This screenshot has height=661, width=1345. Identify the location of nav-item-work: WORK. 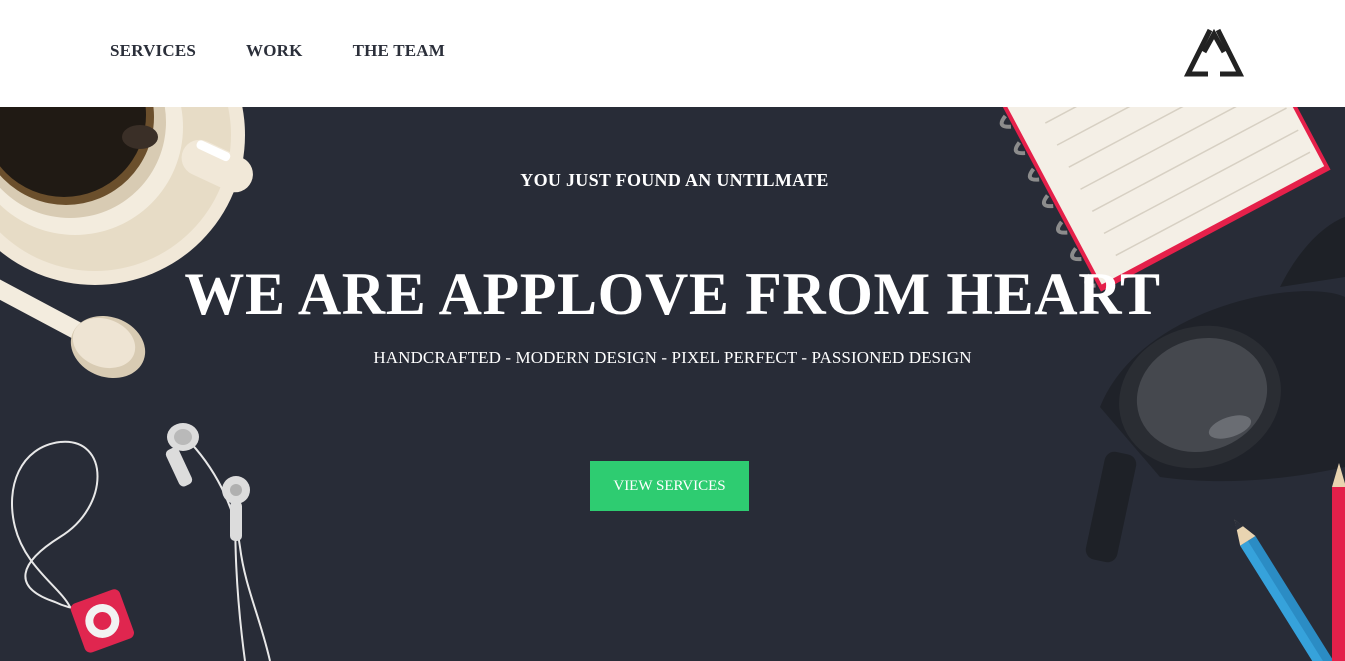
(274, 51).